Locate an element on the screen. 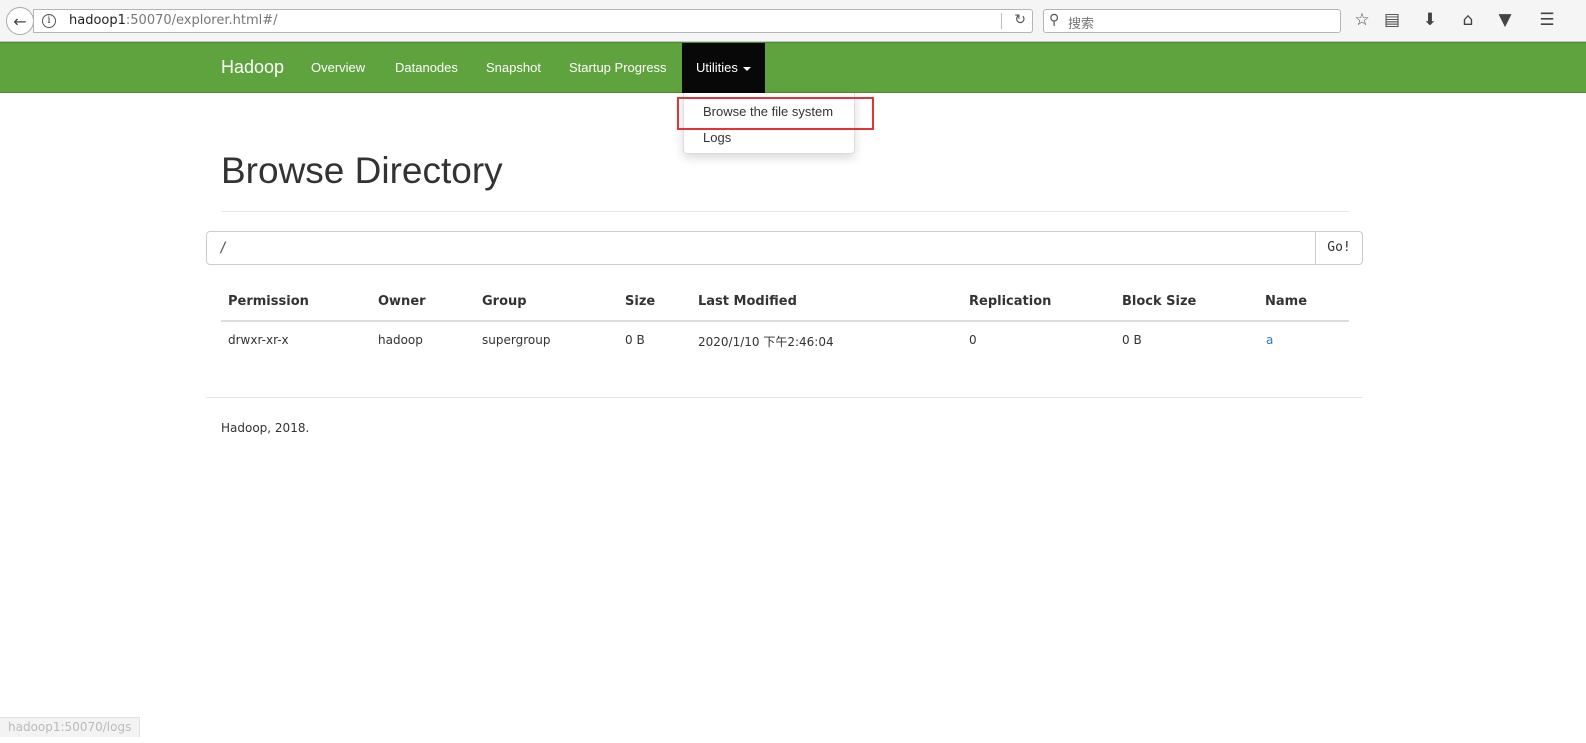 Image resolution: width=1586 pixels, height=743 pixels. divider is located at coordinates (785, 211).